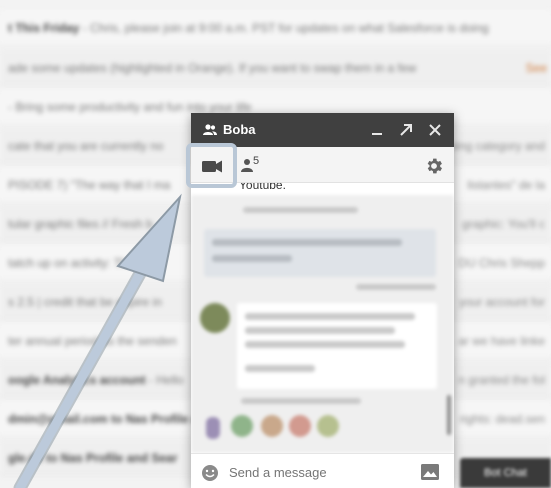 The image size is (551, 488). I want to click on close-icon, so click(435, 130).